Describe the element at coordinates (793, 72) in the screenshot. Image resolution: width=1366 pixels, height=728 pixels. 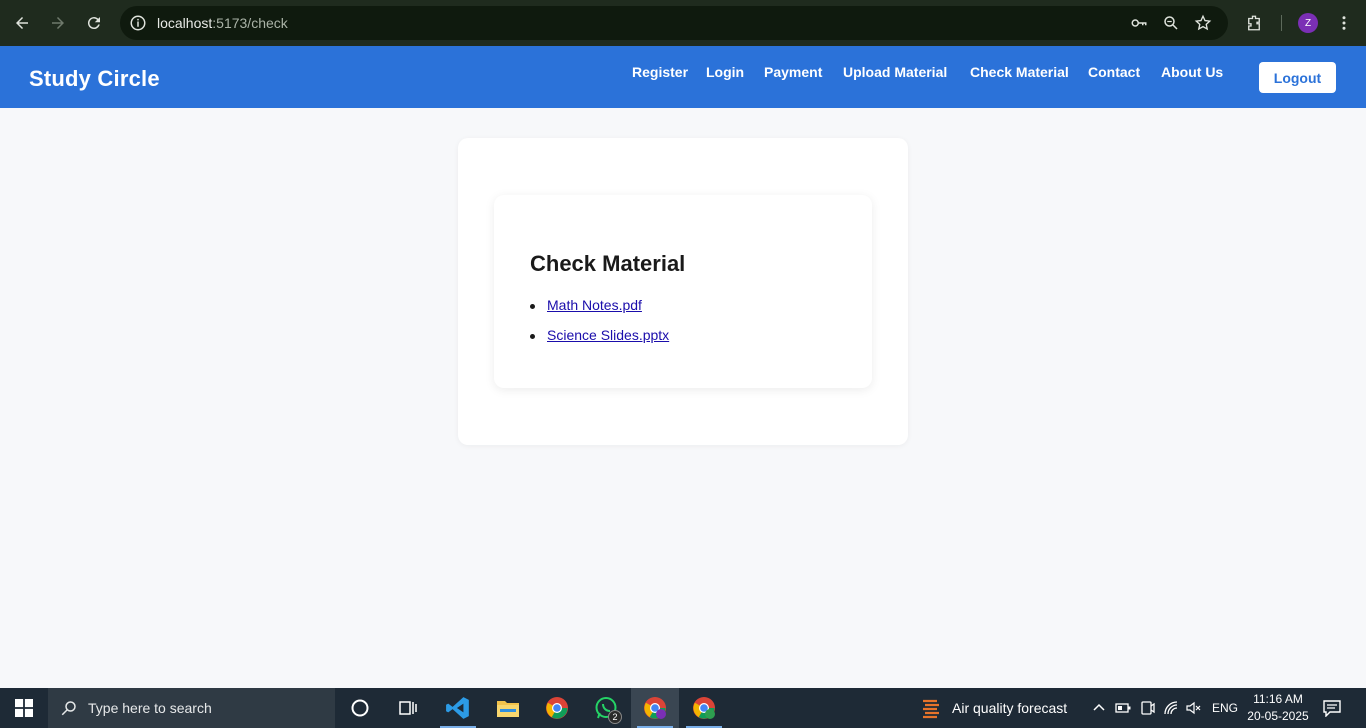
I see `nav-payment: Payment` at that location.